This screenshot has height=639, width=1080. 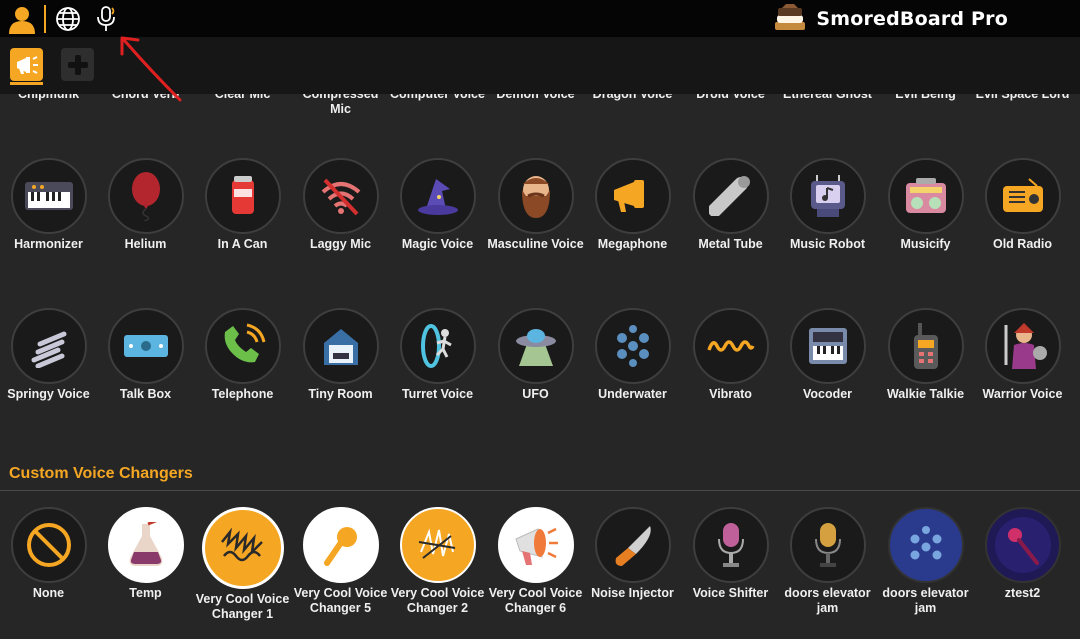 I want to click on voice-label: Clear Mic, so click(x=242, y=98).